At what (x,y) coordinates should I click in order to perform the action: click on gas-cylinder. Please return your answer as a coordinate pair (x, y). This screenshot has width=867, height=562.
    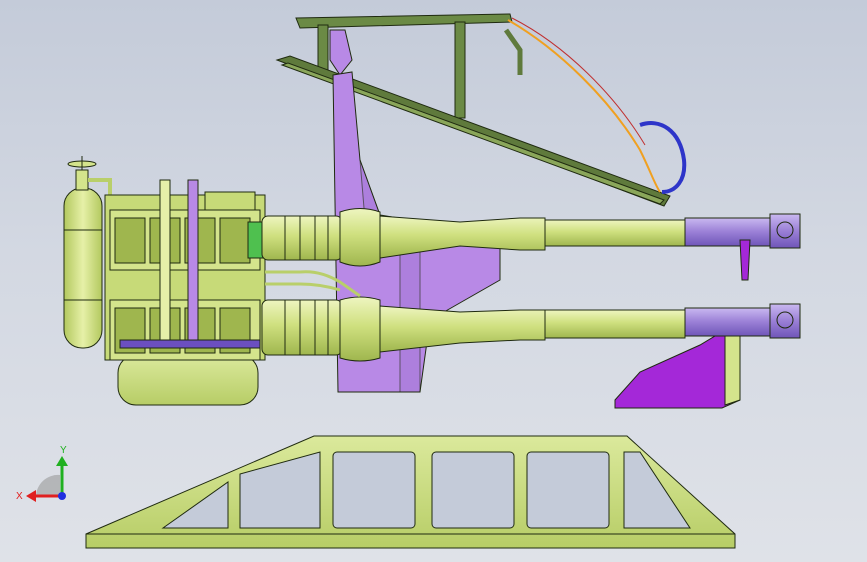
    Looking at the image, I should click on (87, 252).